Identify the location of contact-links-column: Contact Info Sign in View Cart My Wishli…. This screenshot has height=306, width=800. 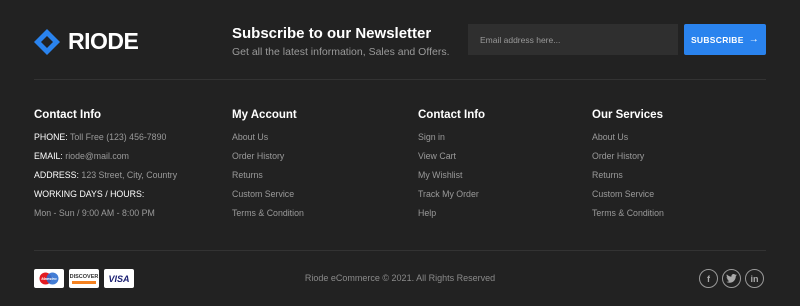
(451, 168).